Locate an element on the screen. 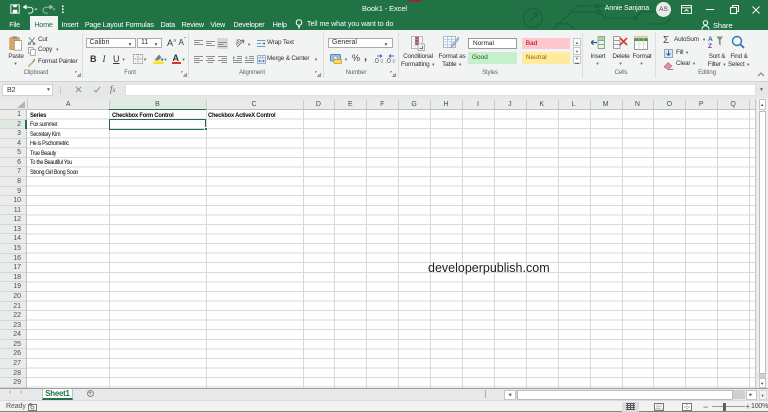  svg-text: A is located at coordinates (710, 39).